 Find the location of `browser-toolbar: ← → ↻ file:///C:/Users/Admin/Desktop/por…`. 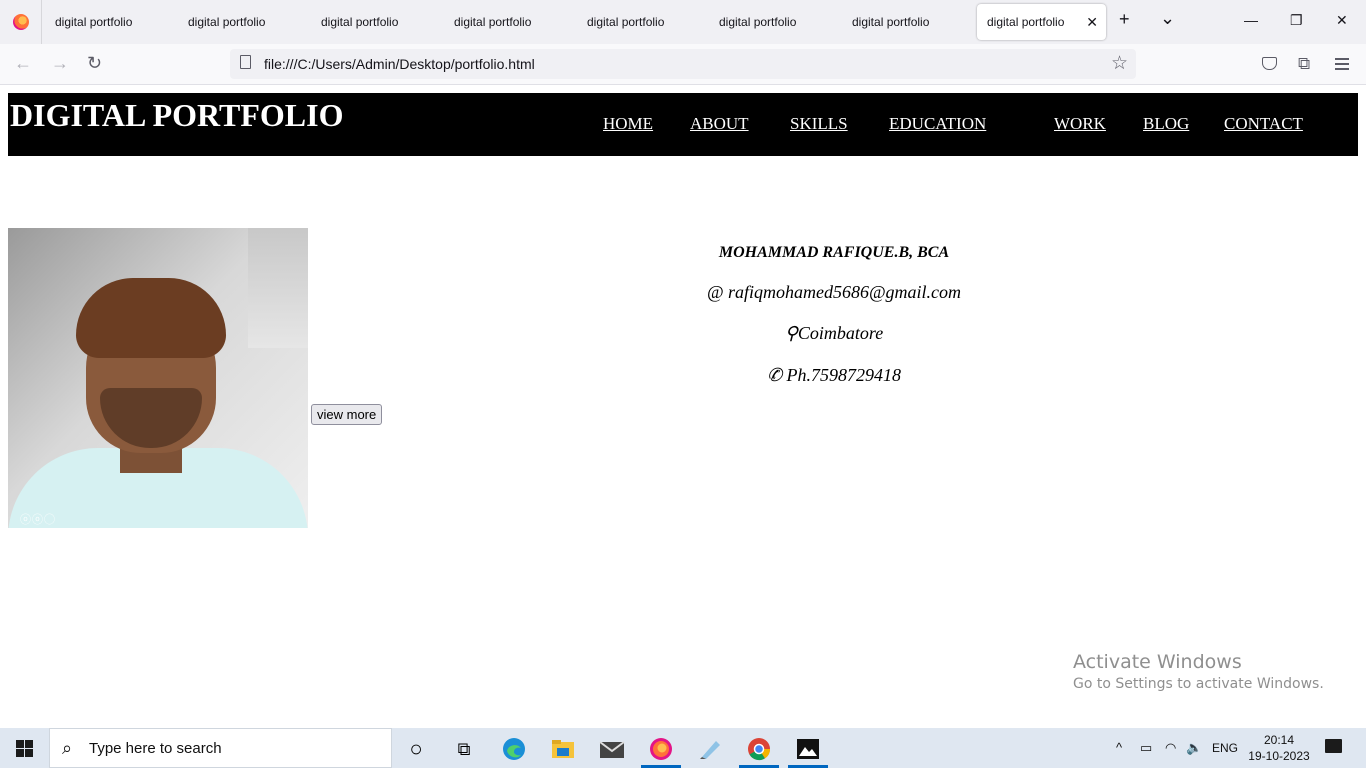

browser-toolbar: ← → ↻ file:///C:/Users/Admin/Desktop/por… is located at coordinates (683, 64).